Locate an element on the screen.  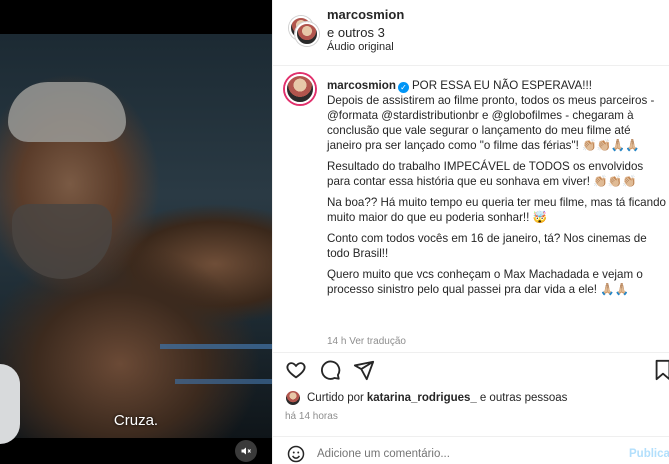
caption-meta: 14 h Ver tradução is located at coordinates (366, 341).